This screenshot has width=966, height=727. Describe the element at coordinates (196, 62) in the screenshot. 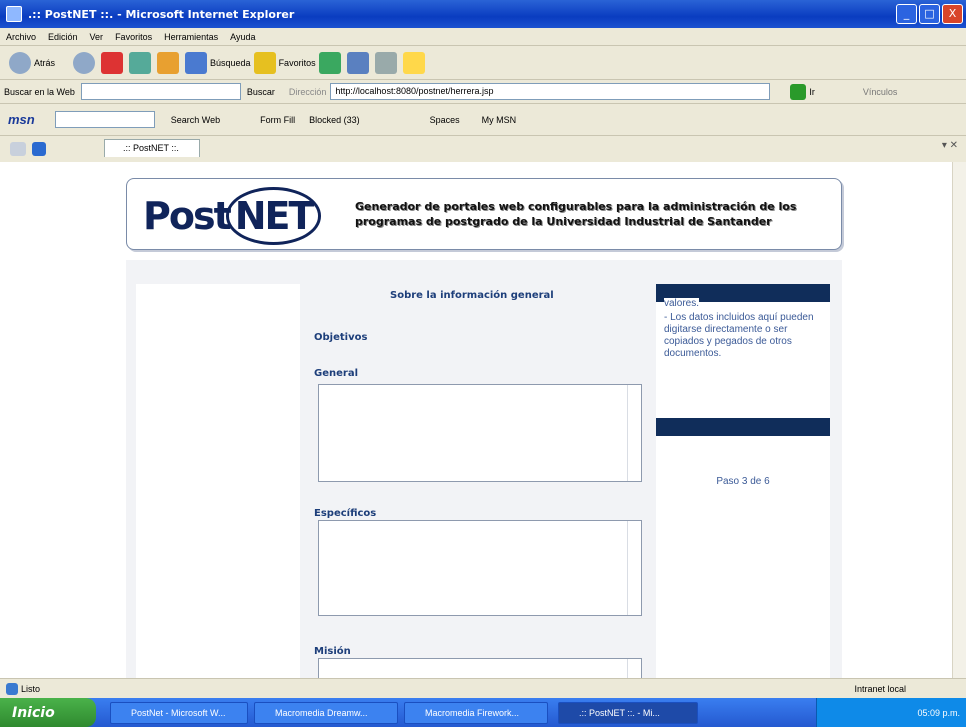

I see `search-icon` at that location.